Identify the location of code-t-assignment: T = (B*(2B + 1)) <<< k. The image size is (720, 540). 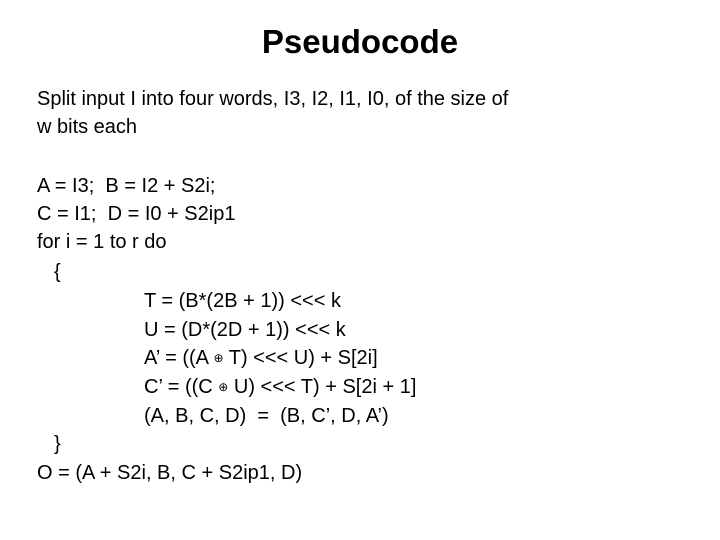
(242, 301).